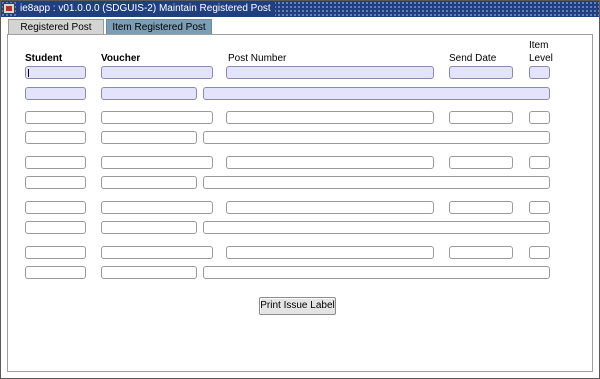 The image size is (600, 379). What do you see at coordinates (56, 27) in the screenshot?
I see `tab-registered-post: Registered Post` at bounding box center [56, 27].